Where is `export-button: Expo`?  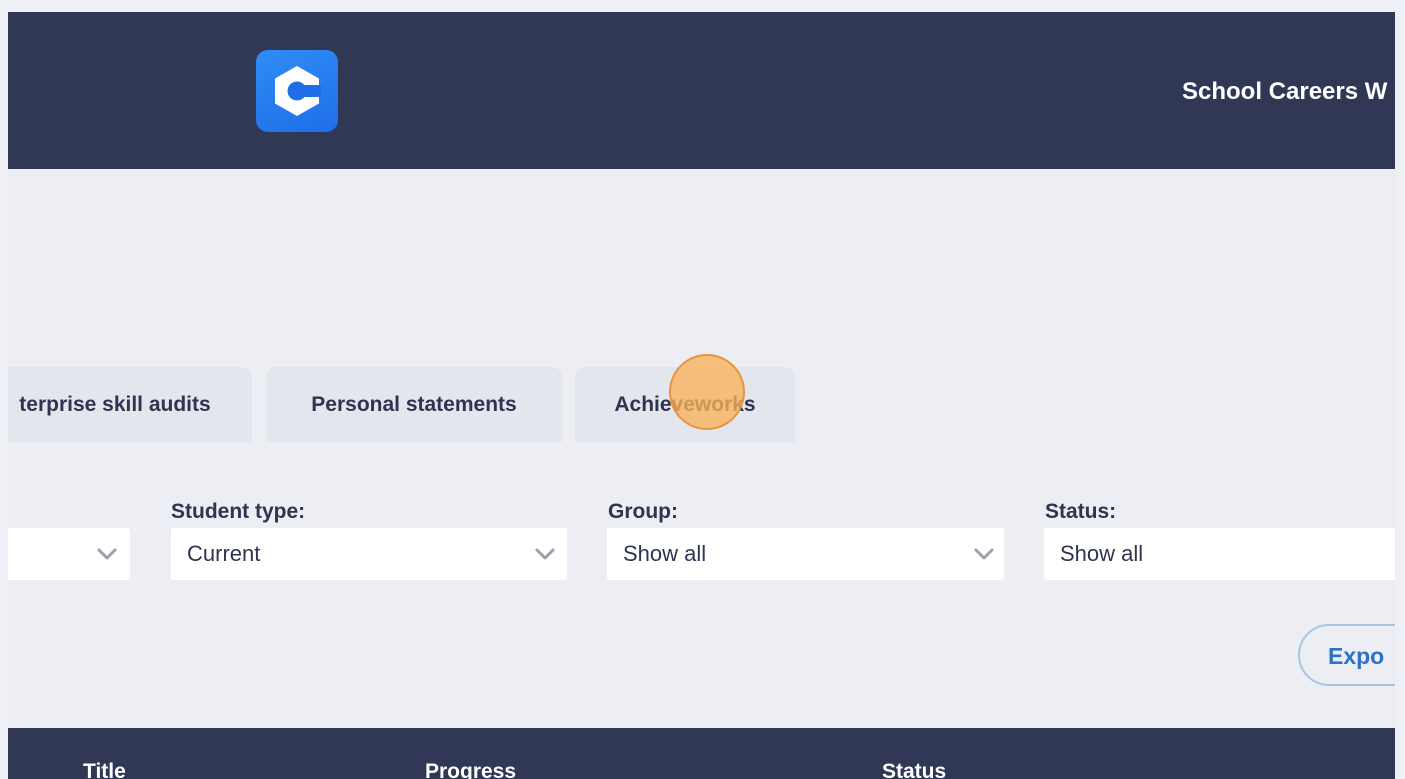
export-button: Expo is located at coordinates (1346, 655).